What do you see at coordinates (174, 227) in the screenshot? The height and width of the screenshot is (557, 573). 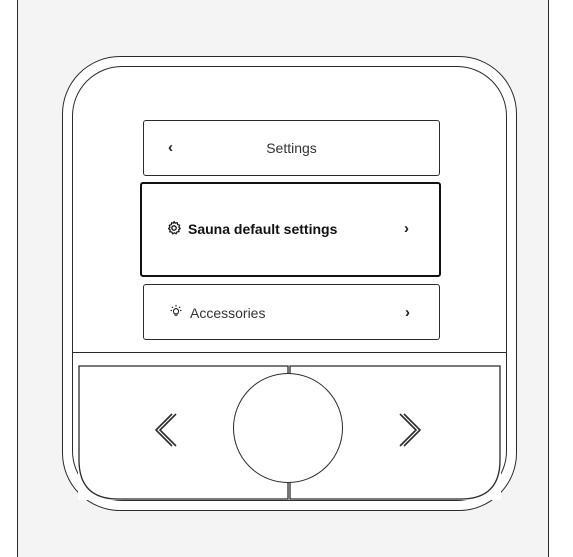 I see `gear-icon` at bounding box center [174, 227].